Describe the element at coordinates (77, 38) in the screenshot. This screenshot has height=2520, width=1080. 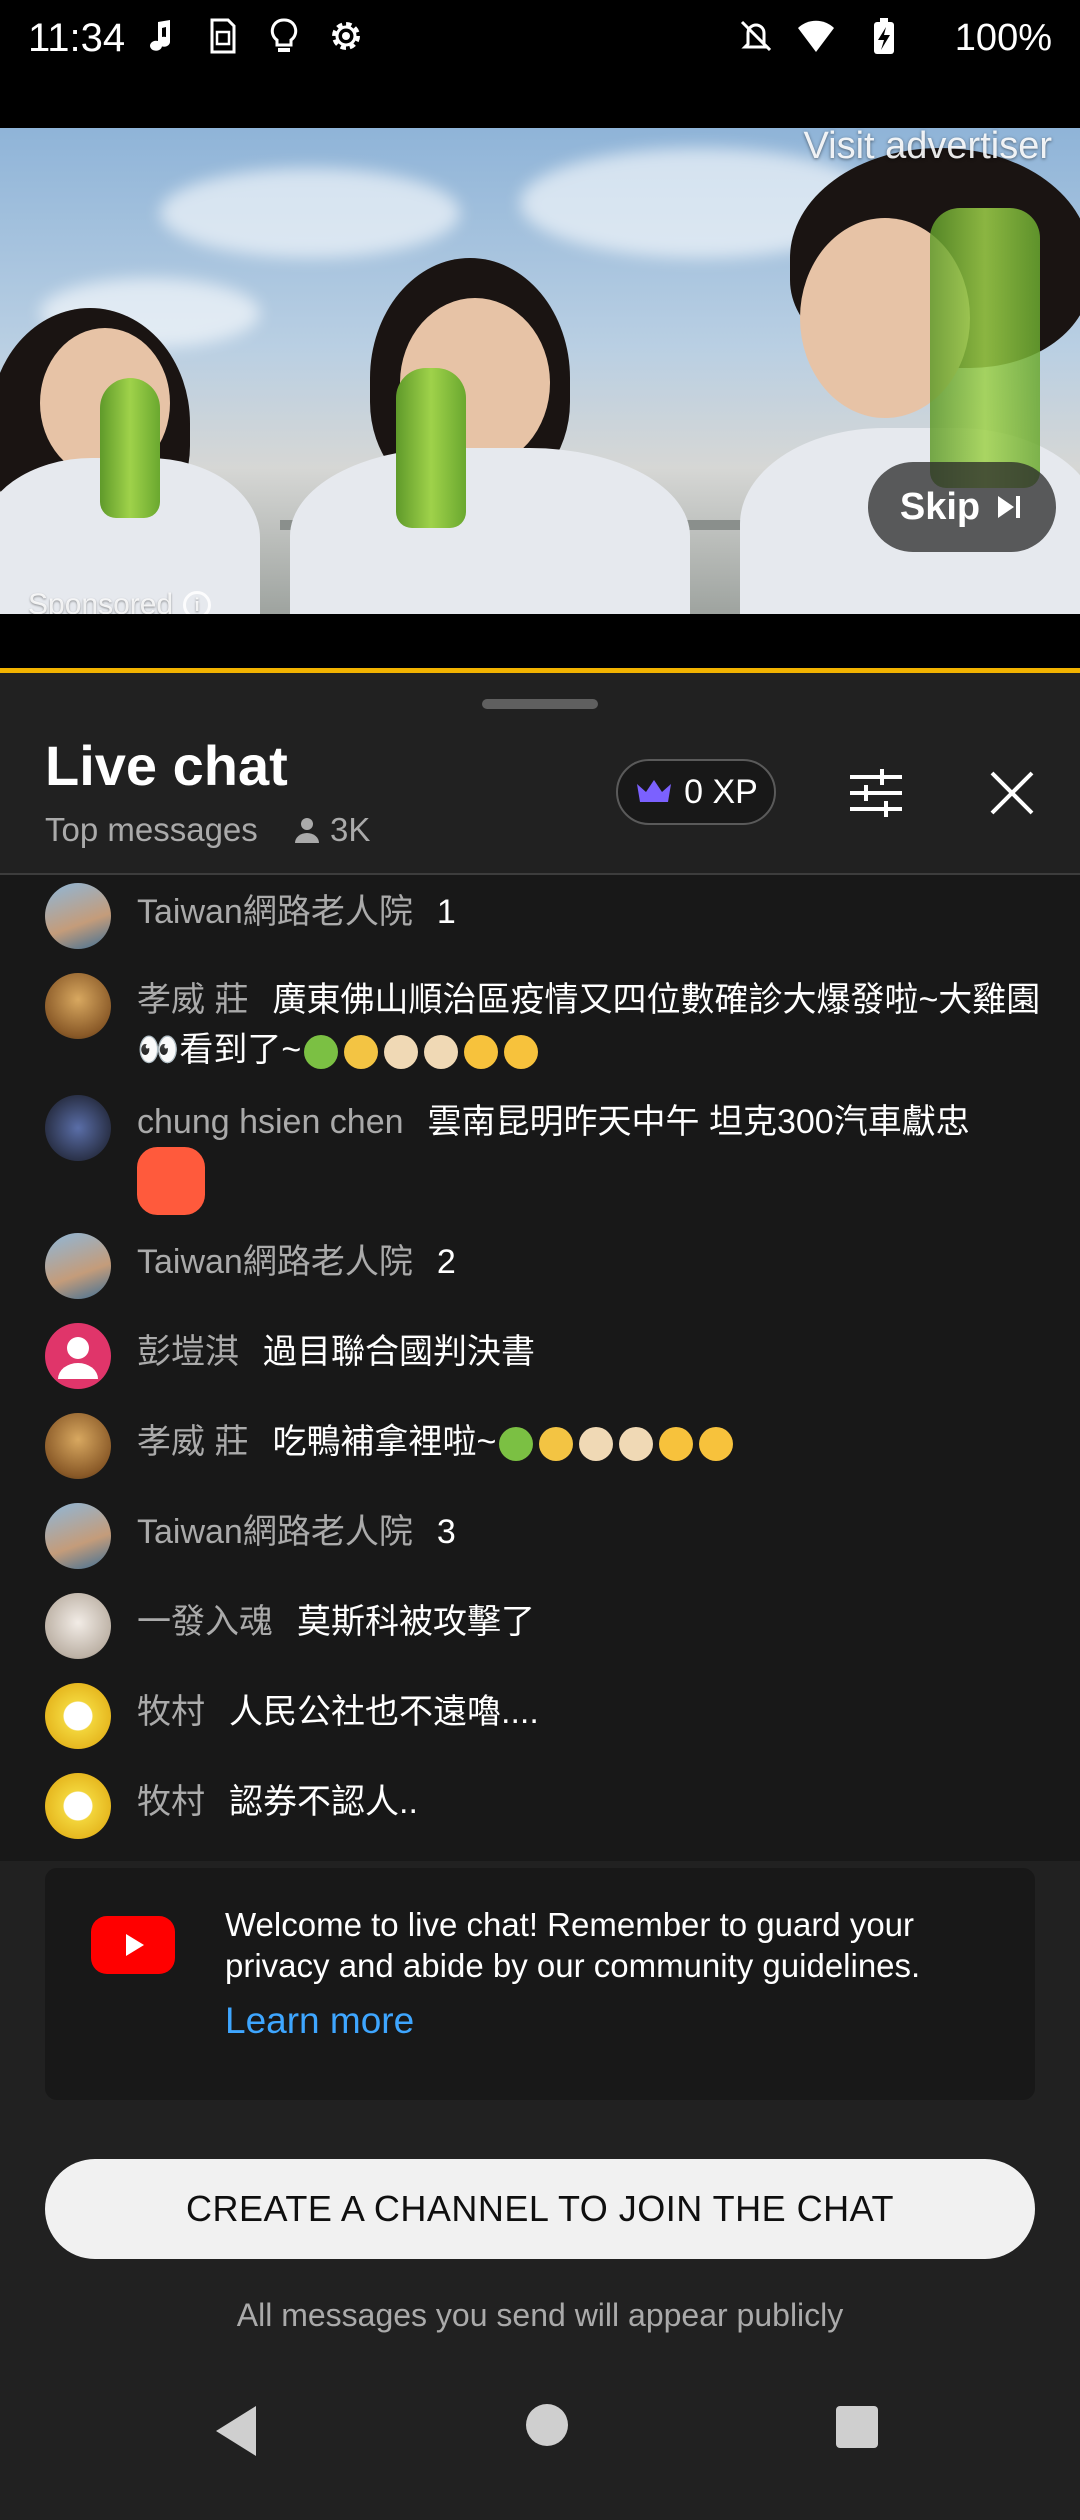
I see `status-time: 11:34` at that location.